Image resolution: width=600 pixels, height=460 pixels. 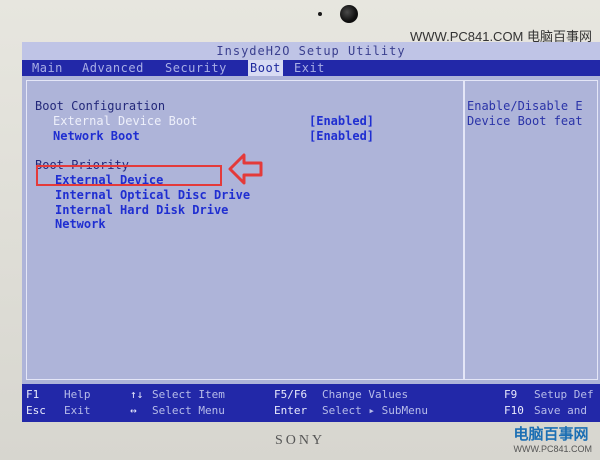 I want to click on menu-tab-exit: Exit, so click(x=309, y=68).